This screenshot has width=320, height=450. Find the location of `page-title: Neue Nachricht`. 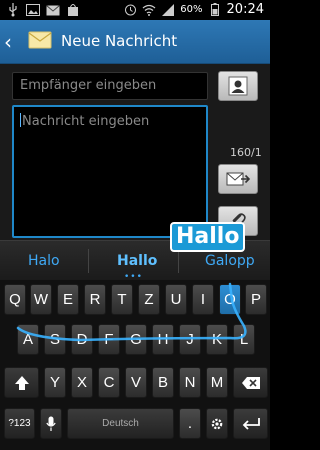

page-title: Neue Nachricht is located at coordinates (119, 41).